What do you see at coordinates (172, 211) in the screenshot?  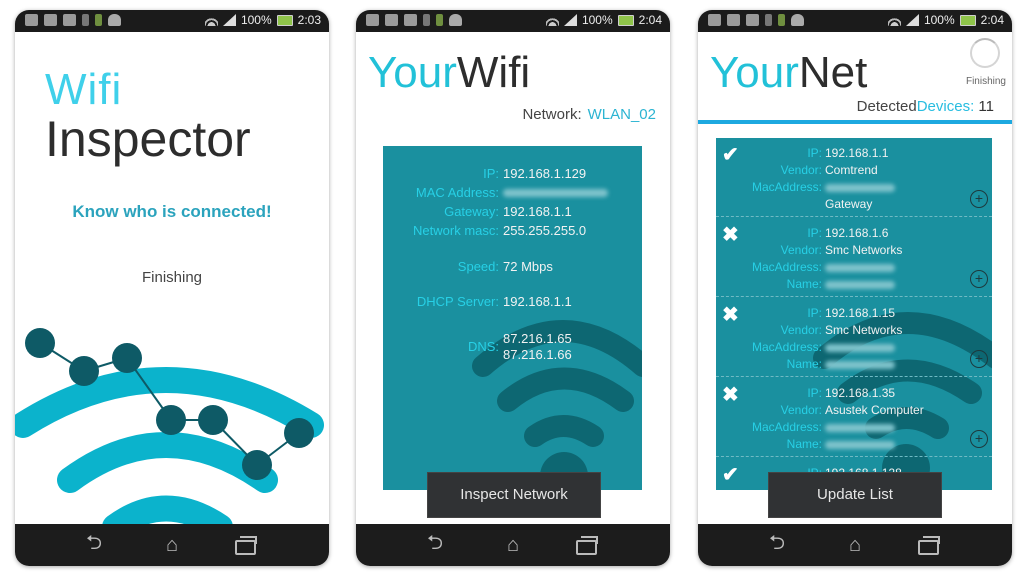 I see `tagline: Know who is connected!` at bounding box center [172, 211].